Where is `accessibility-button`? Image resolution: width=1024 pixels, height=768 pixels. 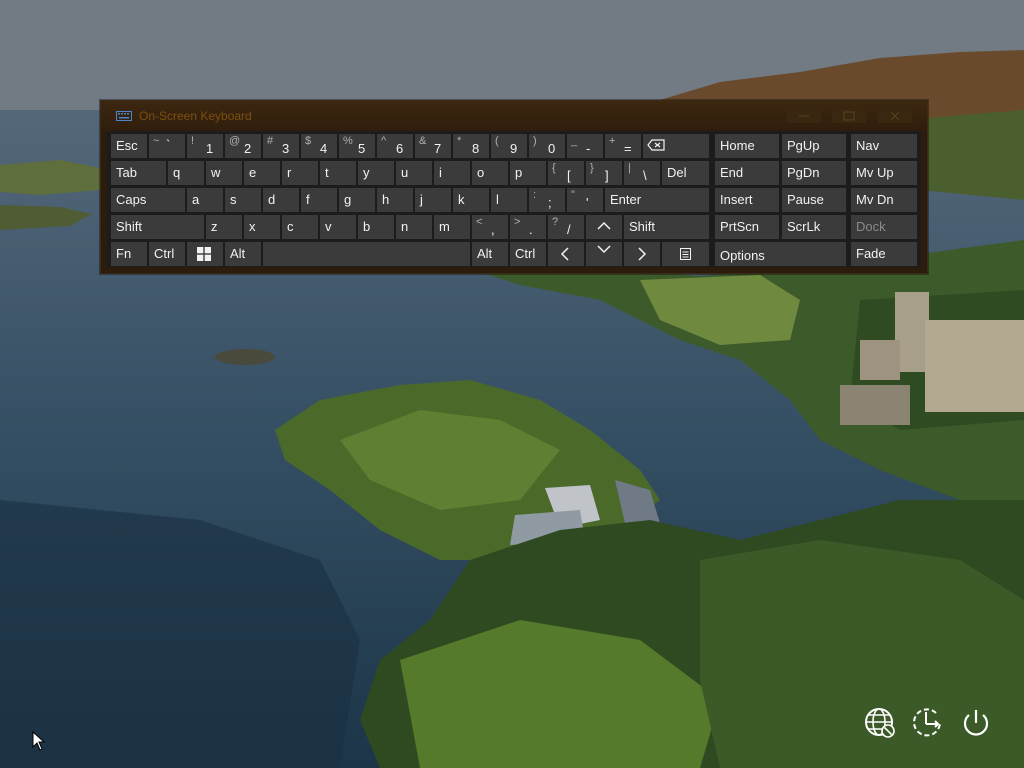 accessibility-button is located at coordinates (928, 723).